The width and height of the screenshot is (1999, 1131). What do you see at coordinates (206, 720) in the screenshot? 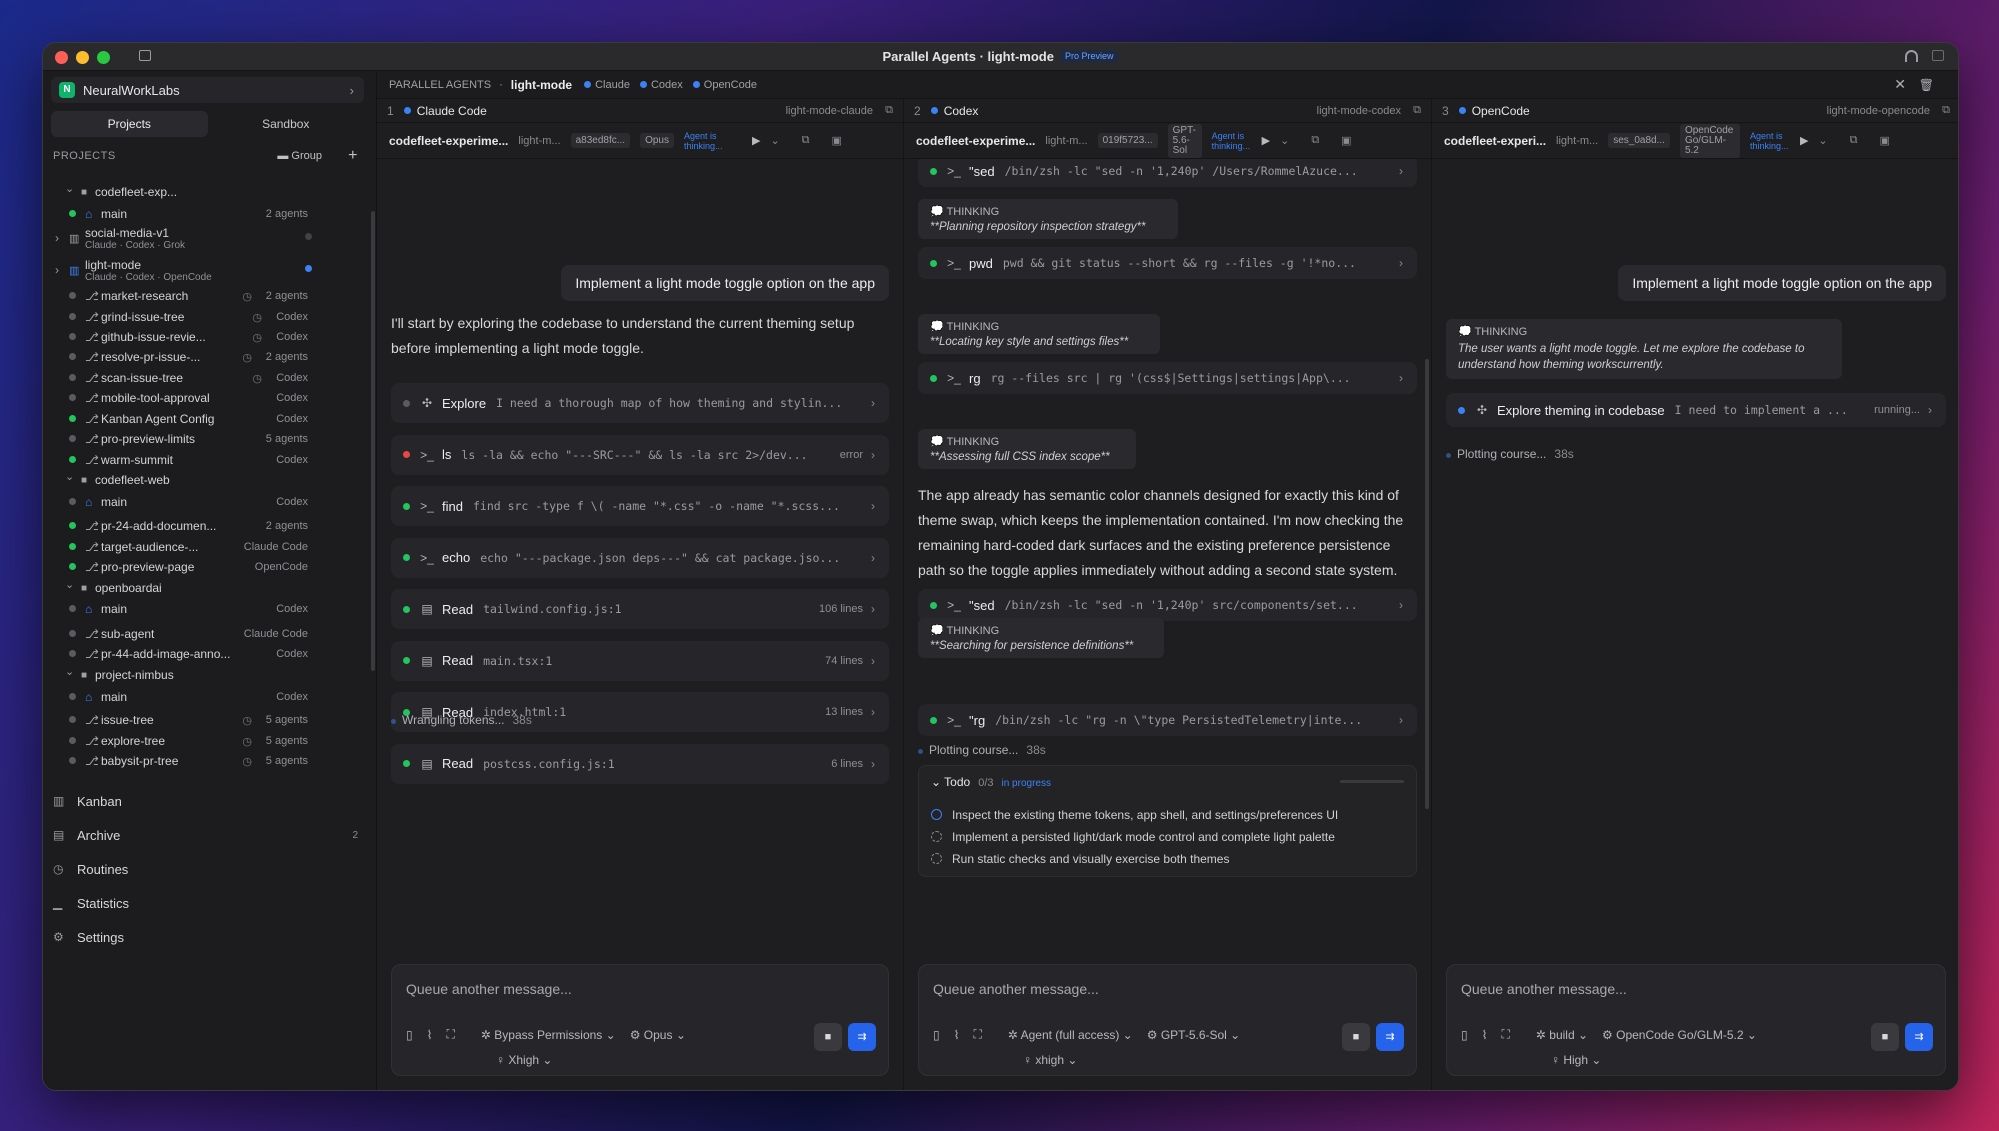
I see `tree-row: ⎇ issue-tree 5 agents ◷` at bounding box center [206, 720].